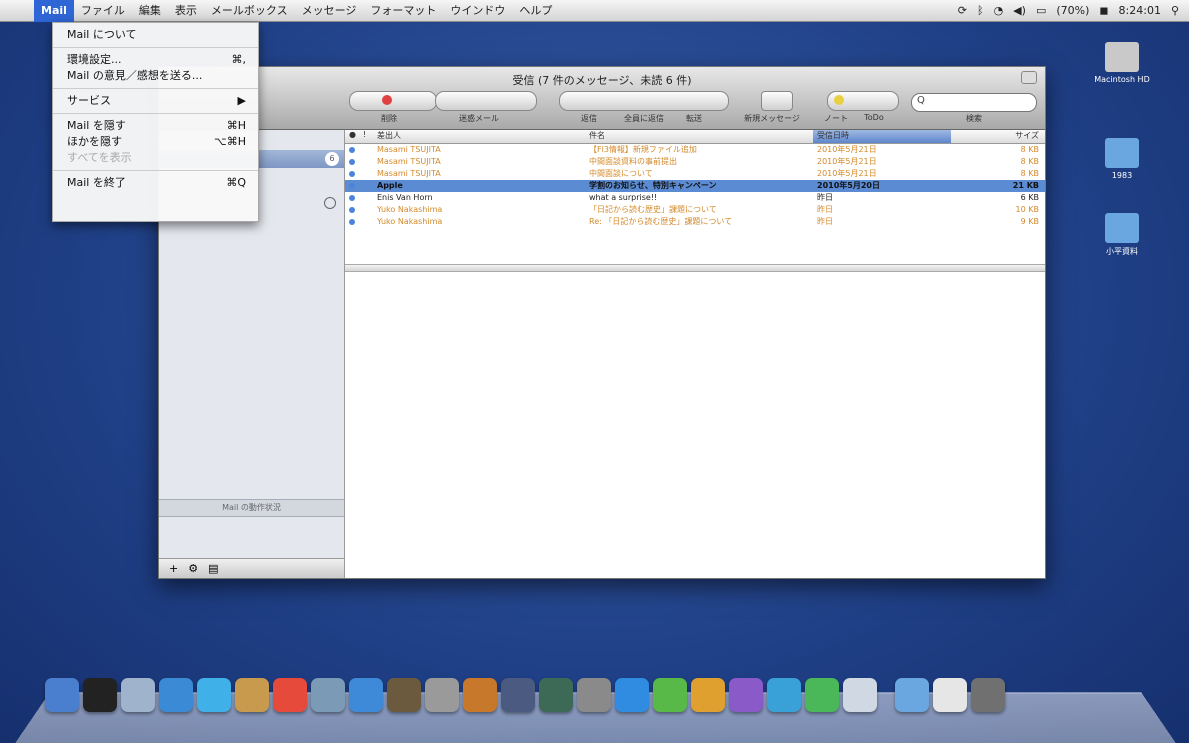 Image resolution: width=1189 pixels, height=743 pixels. Describe the element at coordinates (479, 136) in the screenshot. I see `column-from: 差出人` at that location.